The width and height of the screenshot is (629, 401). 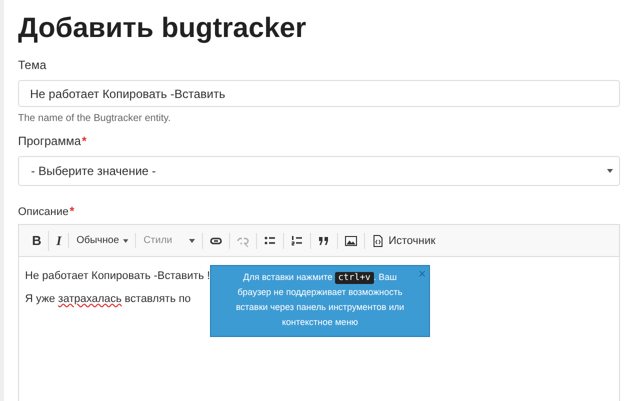 What do you see at coordinates (58, 240) in the screenshot?
I see `italic-button: I` at bounding box center [58, 240].